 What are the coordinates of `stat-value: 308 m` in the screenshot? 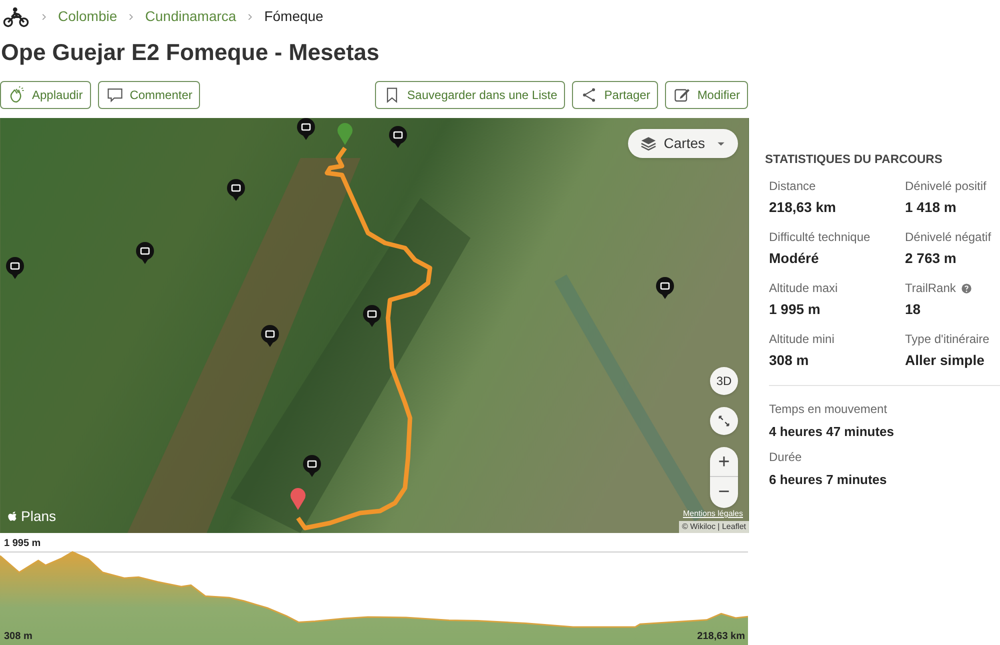 It's located at (789, 360).